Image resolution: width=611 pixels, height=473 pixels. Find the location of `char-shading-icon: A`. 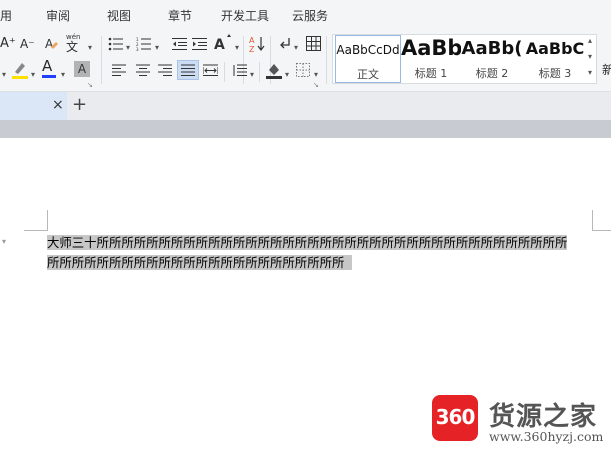

char-shading-icon: A is located at coordinates (82, 69).